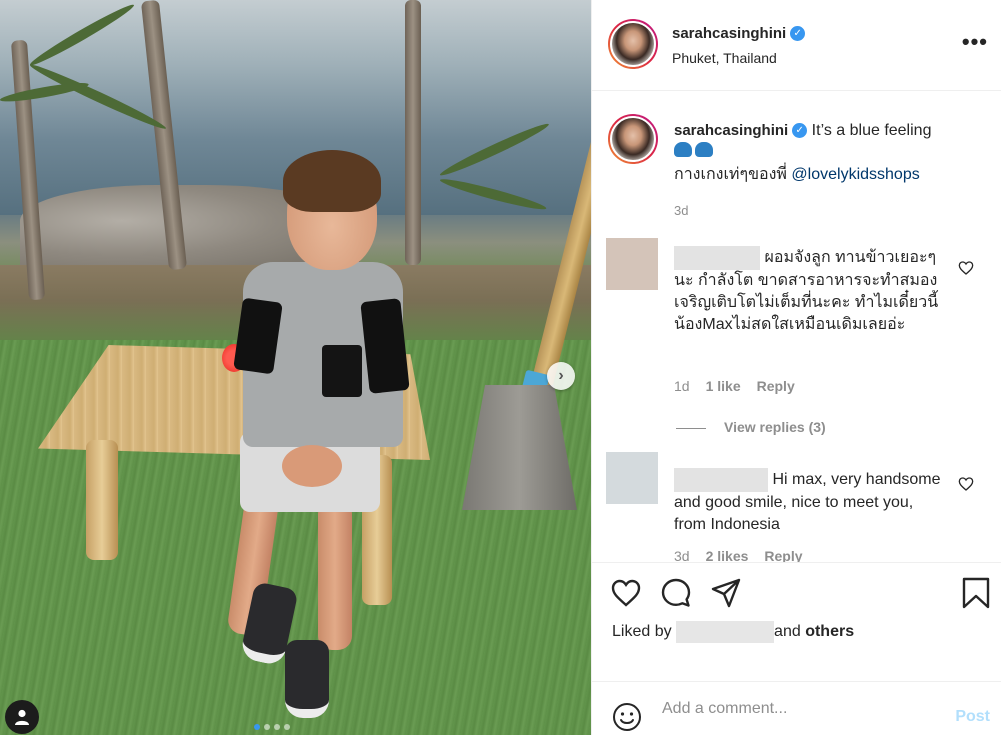 This screenshot has width=1001, height=735. I want to click on caption-time: 3d, so click(681, 210).